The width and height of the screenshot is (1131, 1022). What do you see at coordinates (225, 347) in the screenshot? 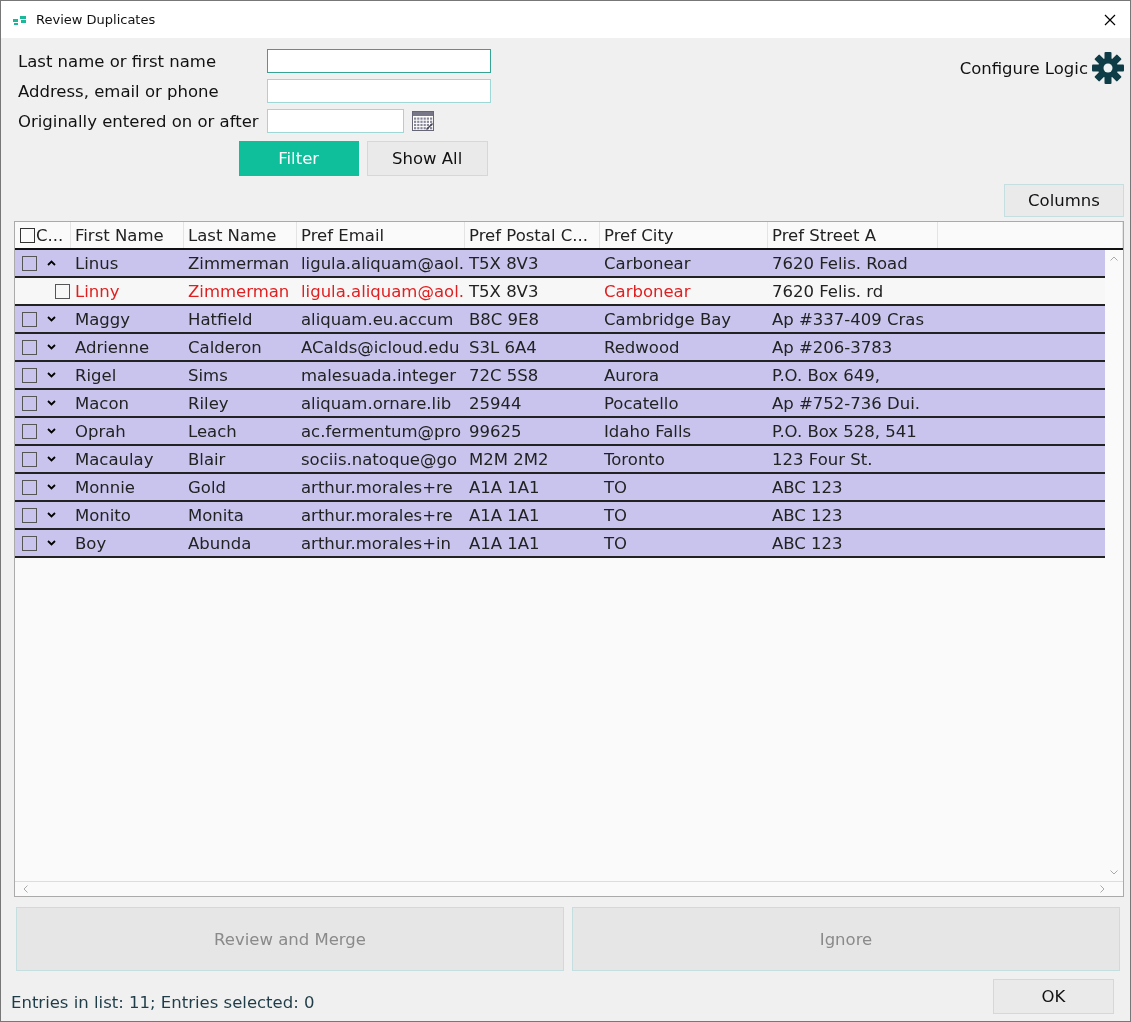
I see `table-cell-text: Calderon` at bounding box center [225, 347].